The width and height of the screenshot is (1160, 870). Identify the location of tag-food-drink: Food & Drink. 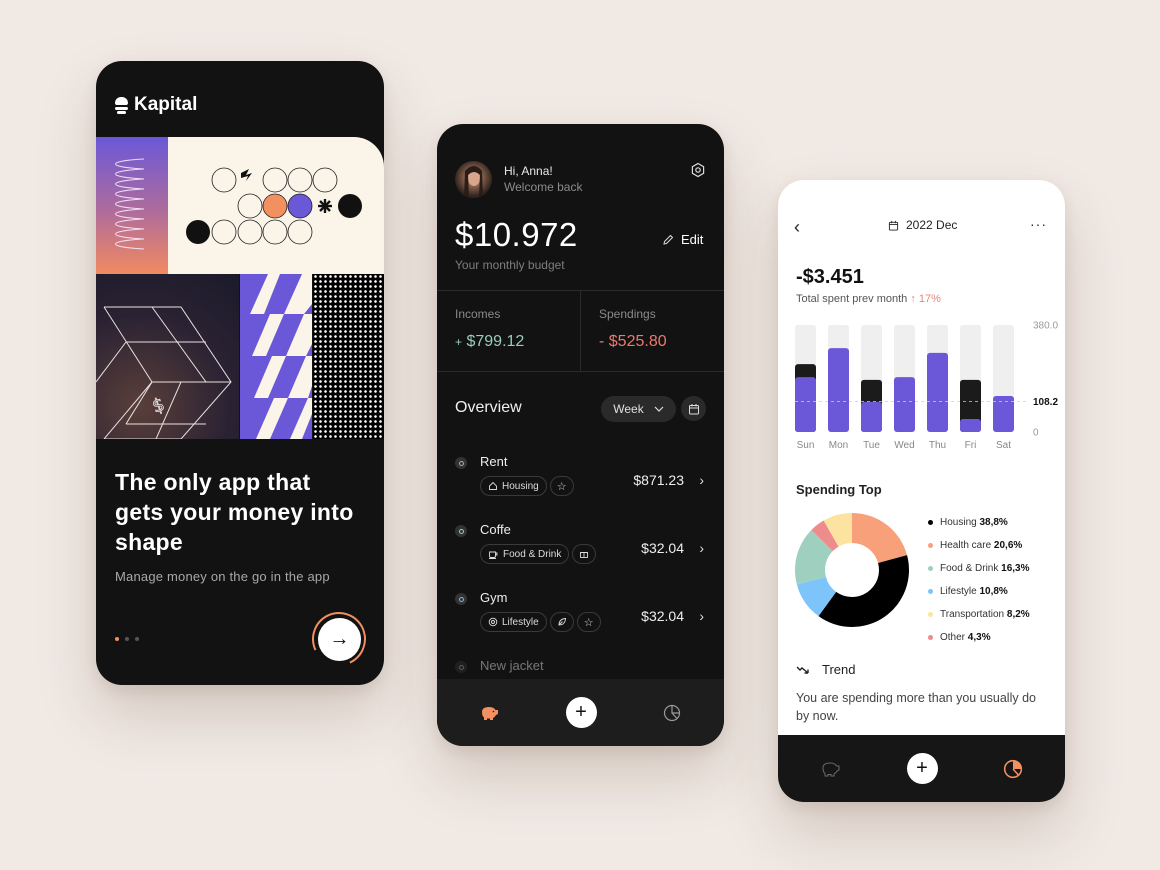
(525, 554).